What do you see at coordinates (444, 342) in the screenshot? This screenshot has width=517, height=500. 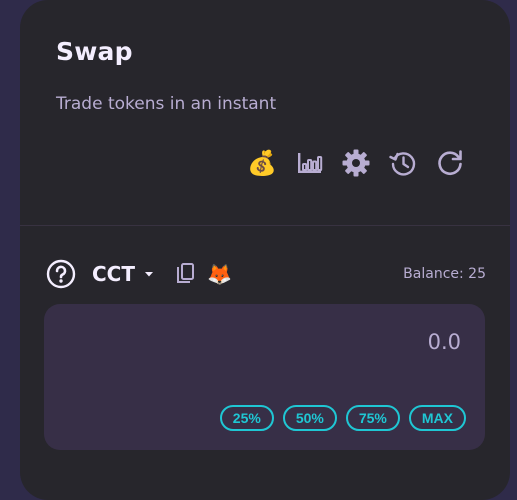 I see `amount-input: 0.0` at bounding box center [444, 342].